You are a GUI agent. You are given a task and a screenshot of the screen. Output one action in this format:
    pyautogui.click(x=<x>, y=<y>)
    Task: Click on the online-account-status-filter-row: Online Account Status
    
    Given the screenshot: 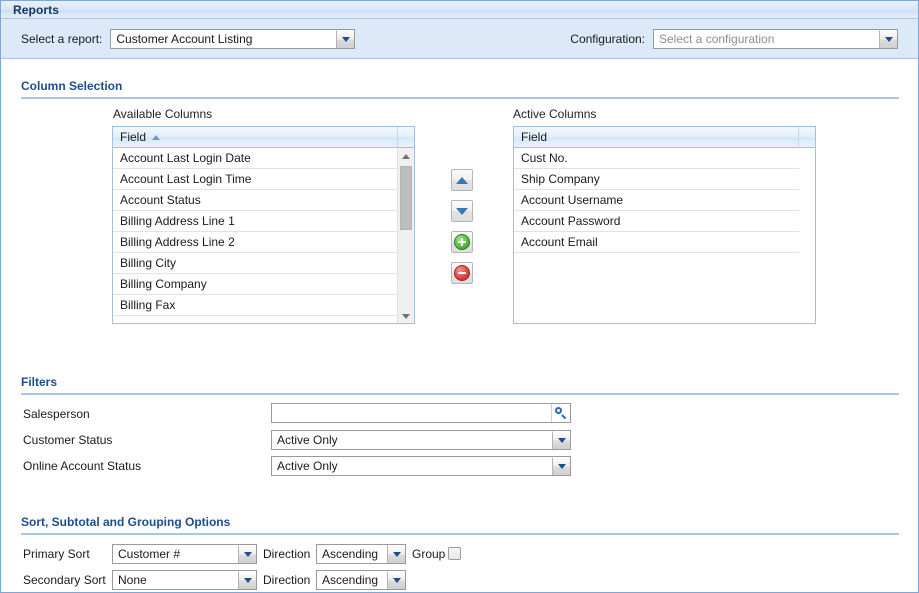 What is the action you would take?
    pyautogui.click(x=82, y=466)
    